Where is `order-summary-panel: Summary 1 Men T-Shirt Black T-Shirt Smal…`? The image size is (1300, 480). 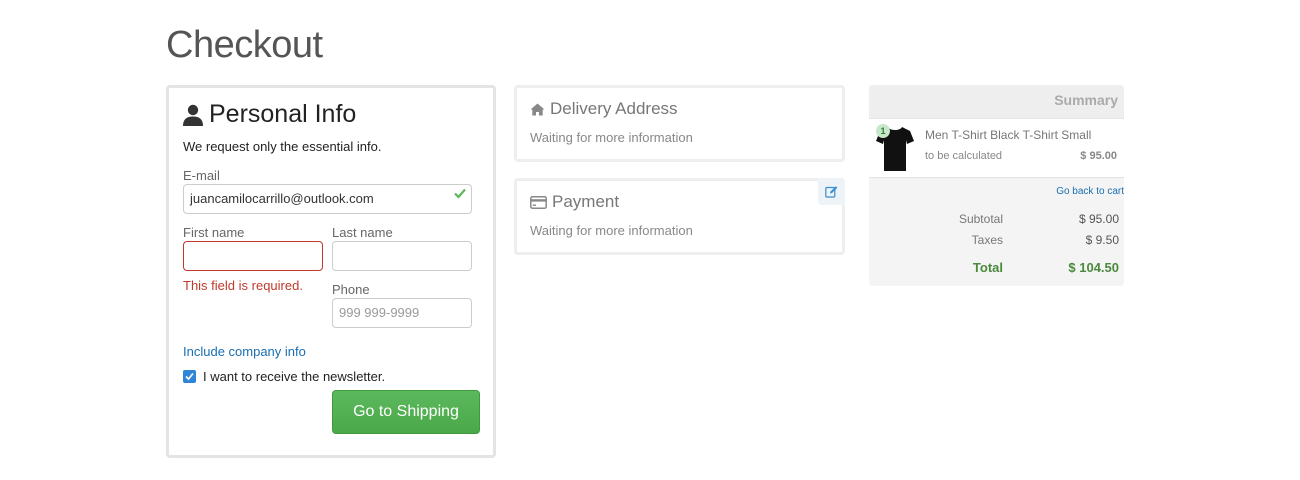
order-summary-panel: Summary 1 Men T-Shirt Black T-Shirt Smal… is located at coordinates (996, 185).